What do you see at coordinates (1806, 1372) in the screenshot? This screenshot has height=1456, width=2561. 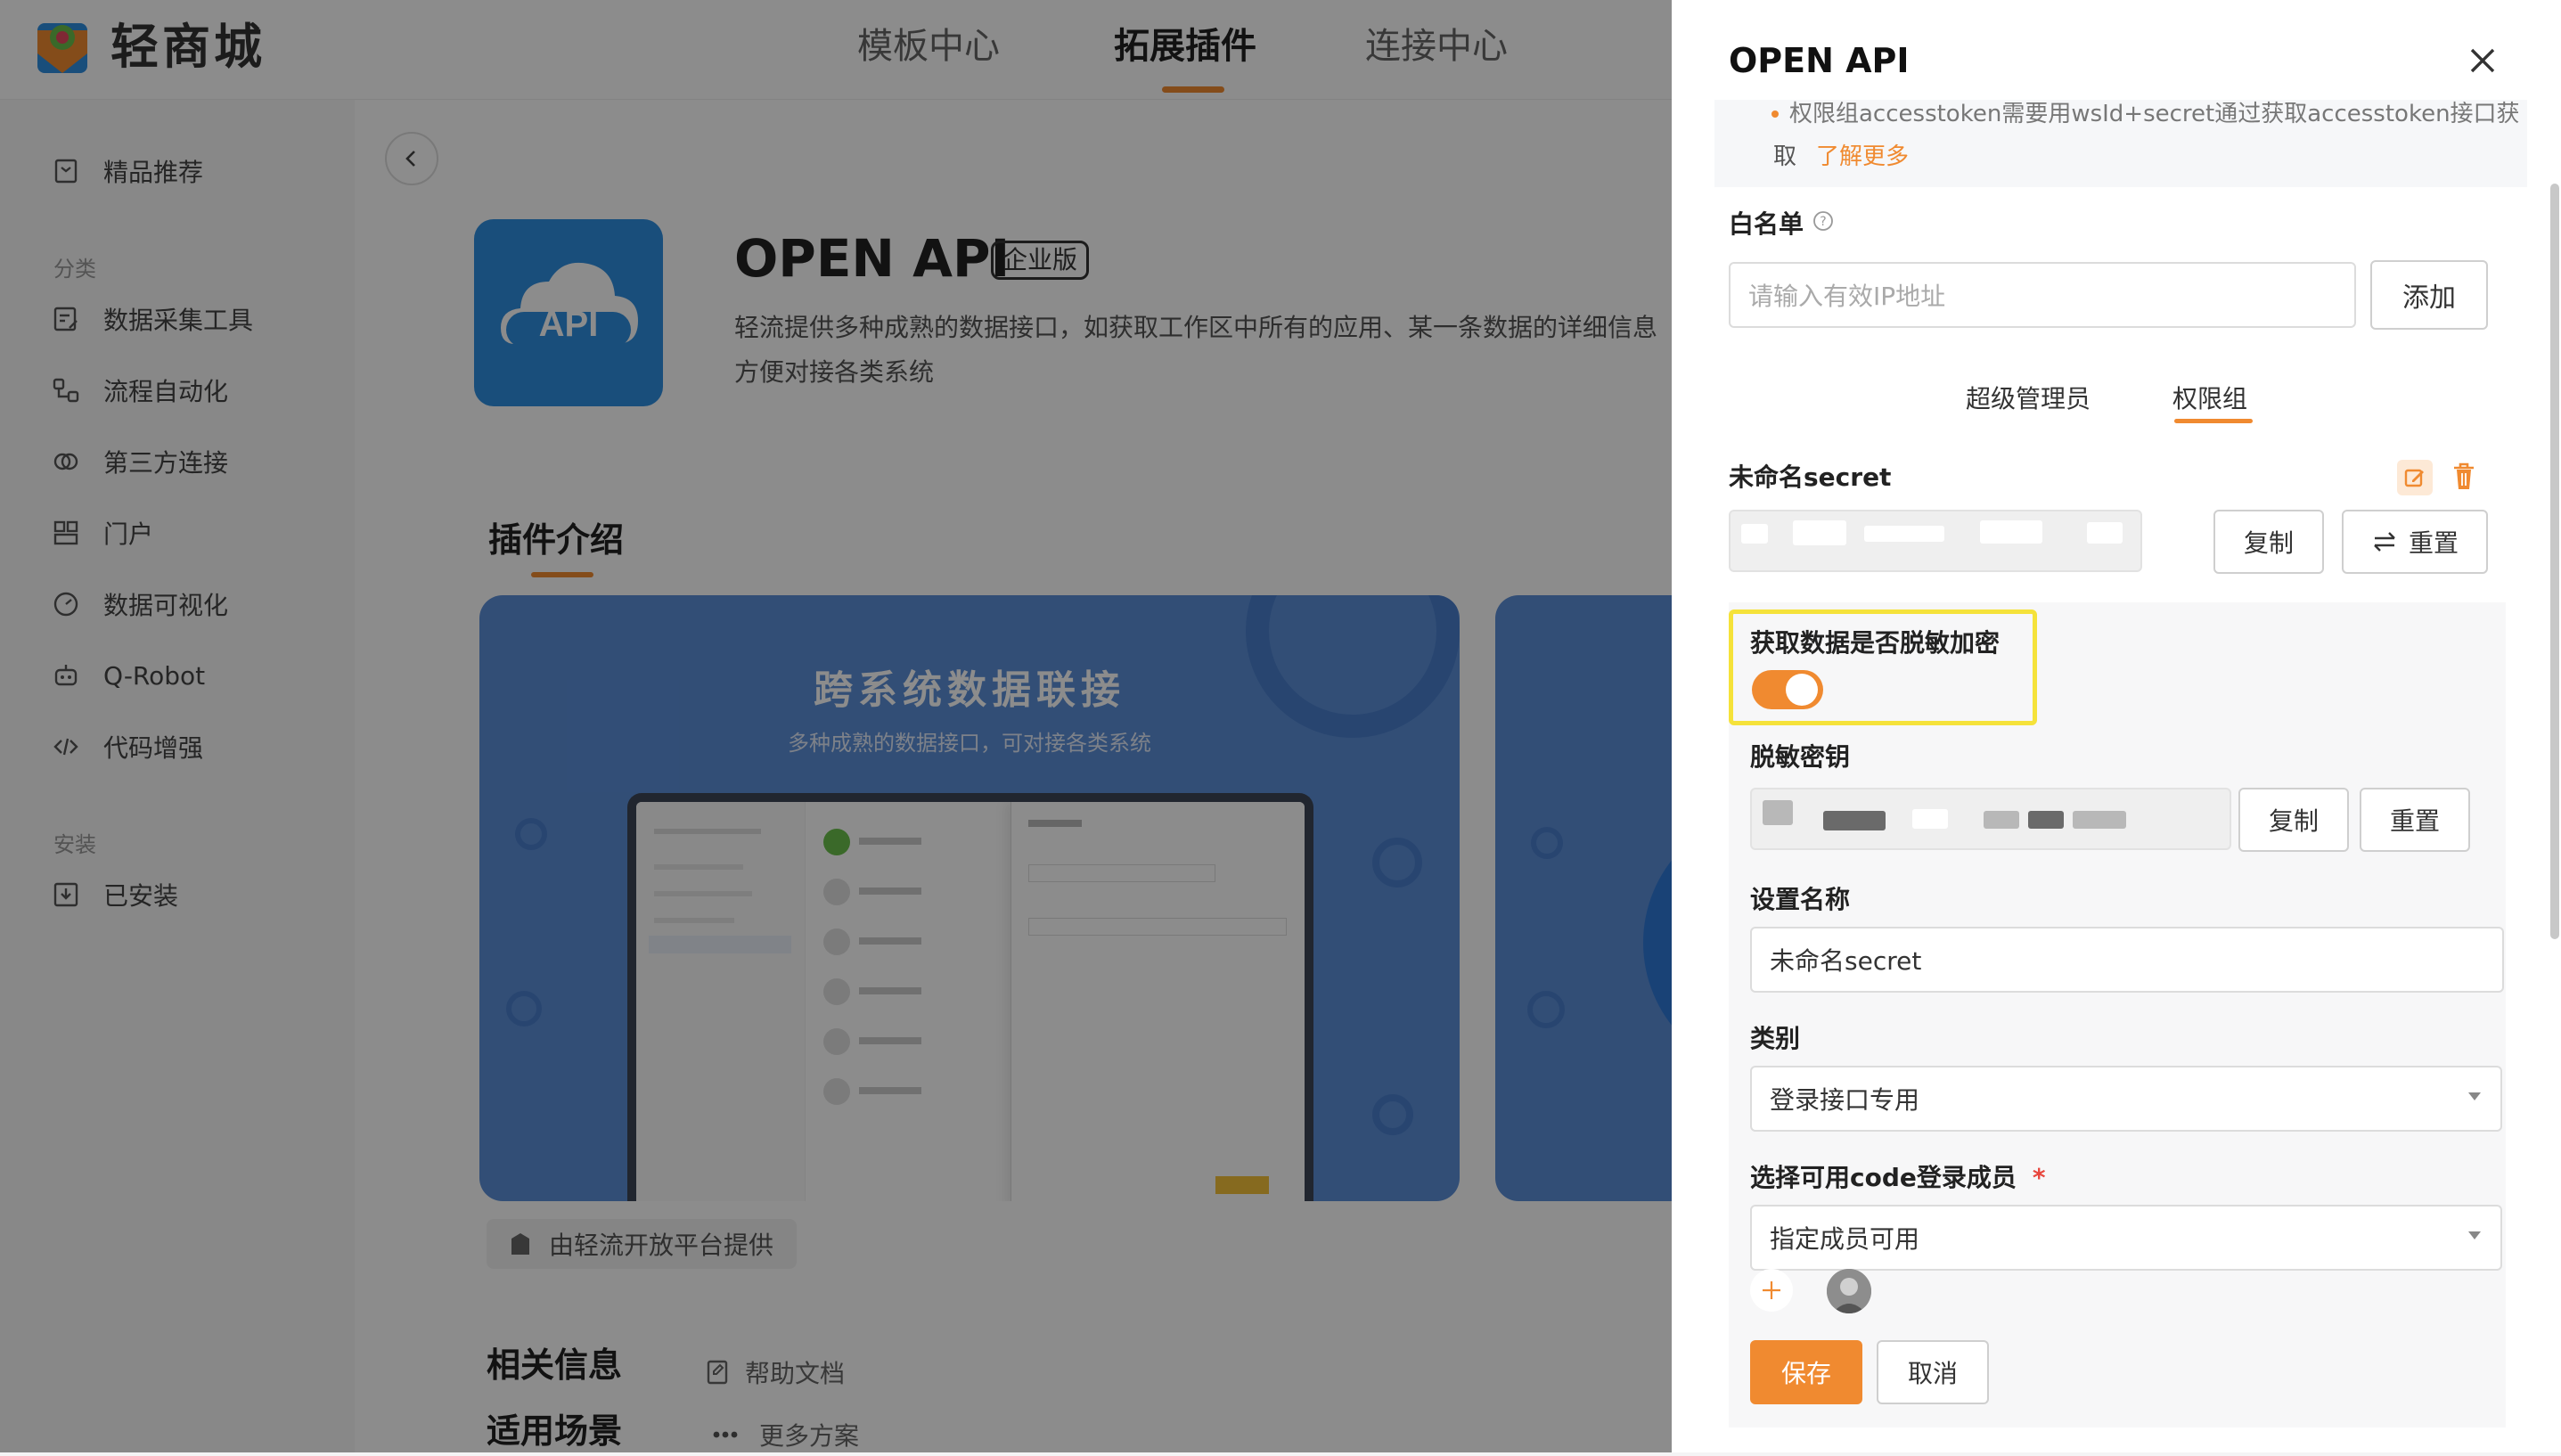 I see `save-button: 保存` at bounding box center [1806, 1372].